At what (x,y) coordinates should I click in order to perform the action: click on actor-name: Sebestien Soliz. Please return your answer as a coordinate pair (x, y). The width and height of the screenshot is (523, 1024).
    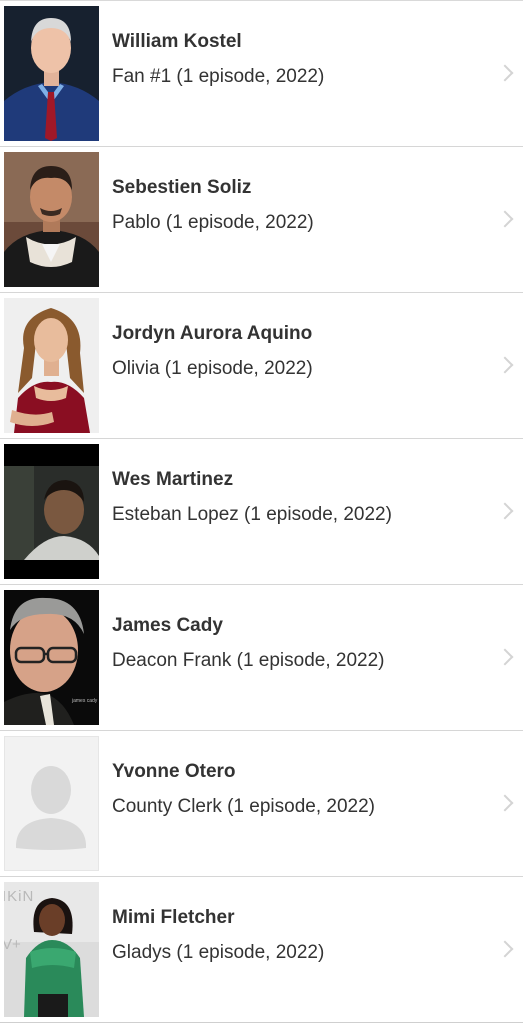
    Looking at the image, I should click on (182, 187).